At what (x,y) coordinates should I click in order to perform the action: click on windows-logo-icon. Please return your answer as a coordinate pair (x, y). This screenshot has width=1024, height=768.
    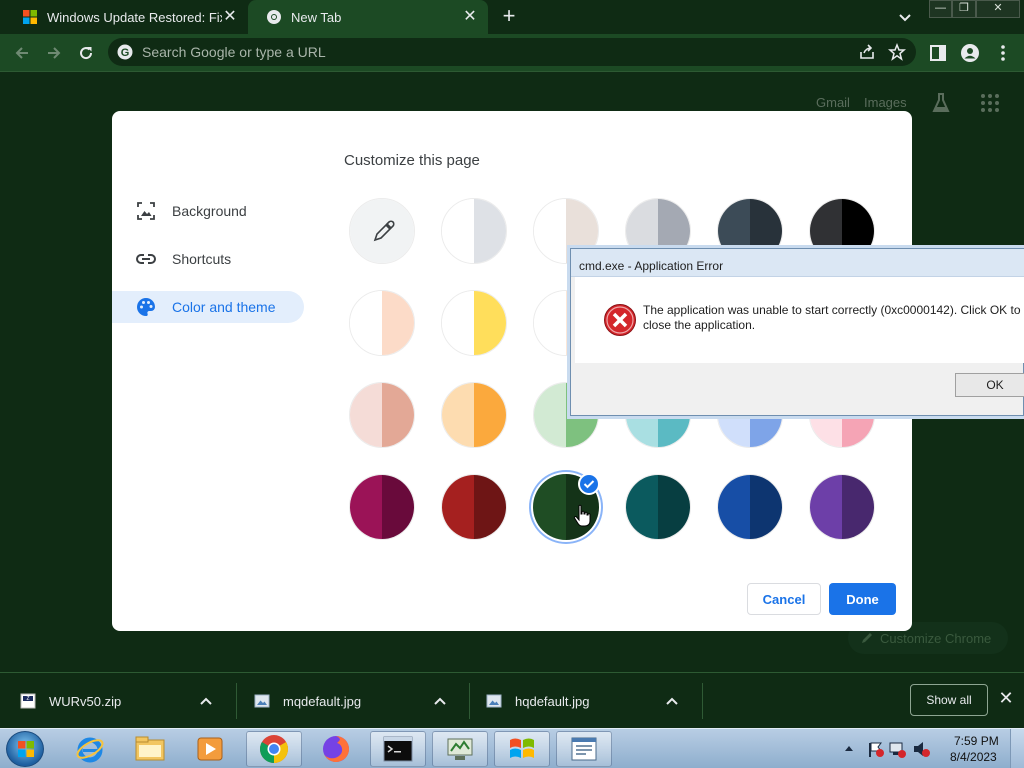
    Looking at the image, I should click on (30, 17).